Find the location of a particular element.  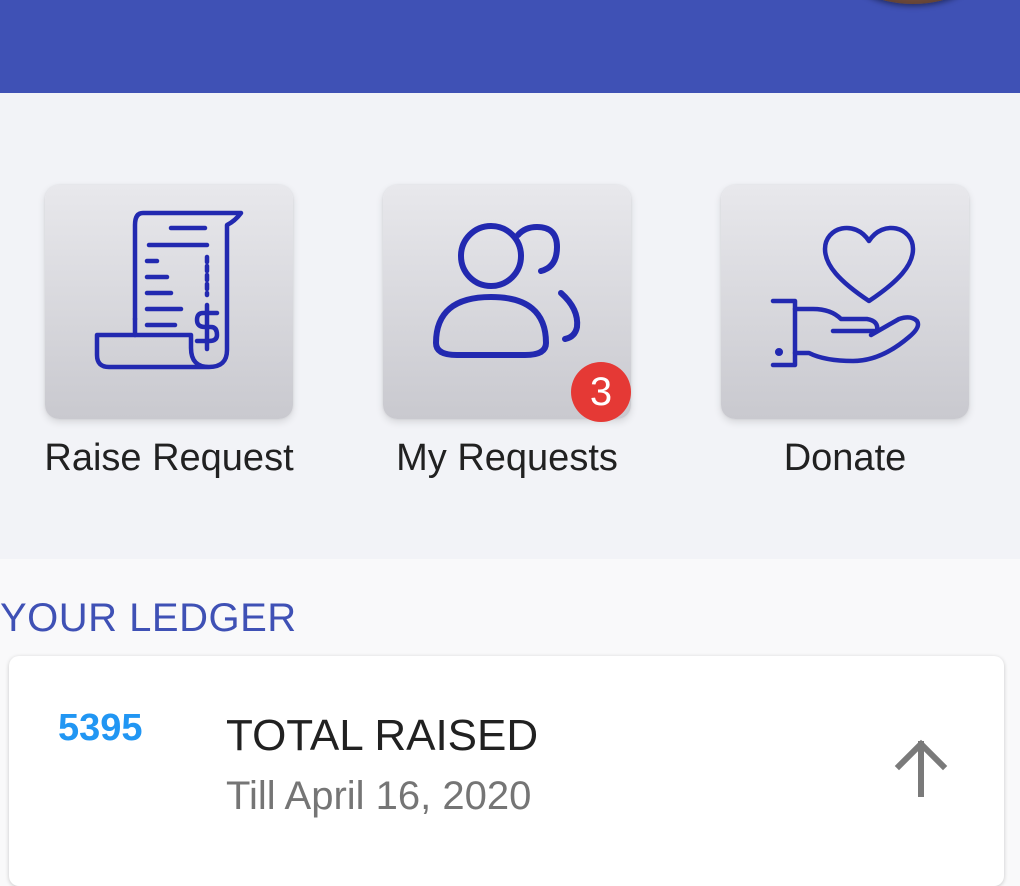

arrow-up-icon is located at coordinates (921, 768).